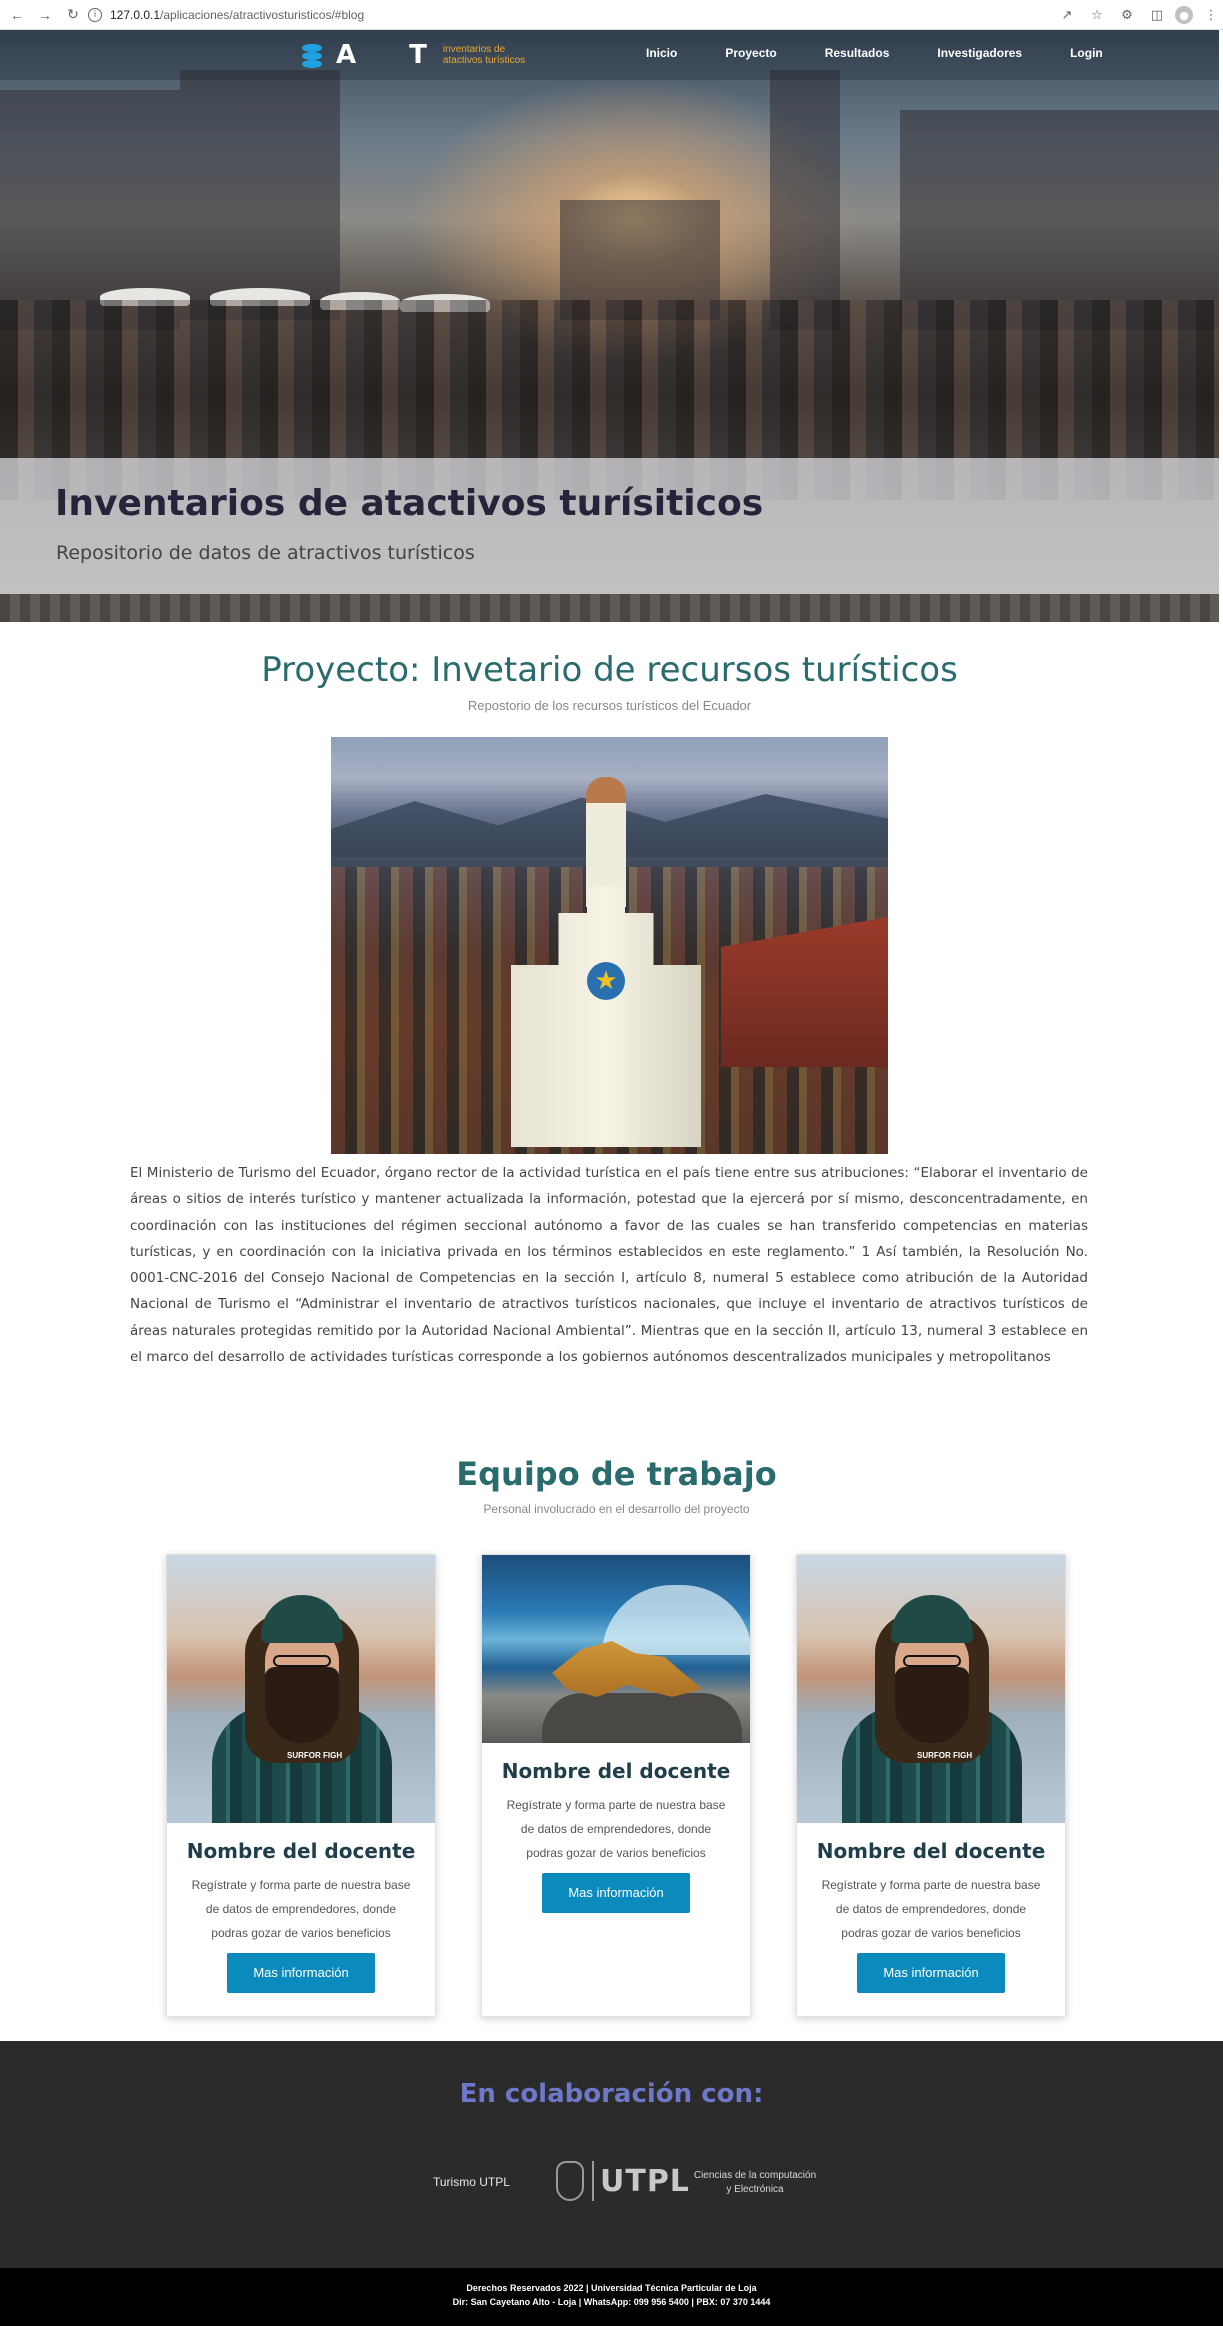 The width and height of the screenshot is (1223, 2326). I want to click on hero-title: Inventarios de atactivos turísiticos, so click(409, 503).